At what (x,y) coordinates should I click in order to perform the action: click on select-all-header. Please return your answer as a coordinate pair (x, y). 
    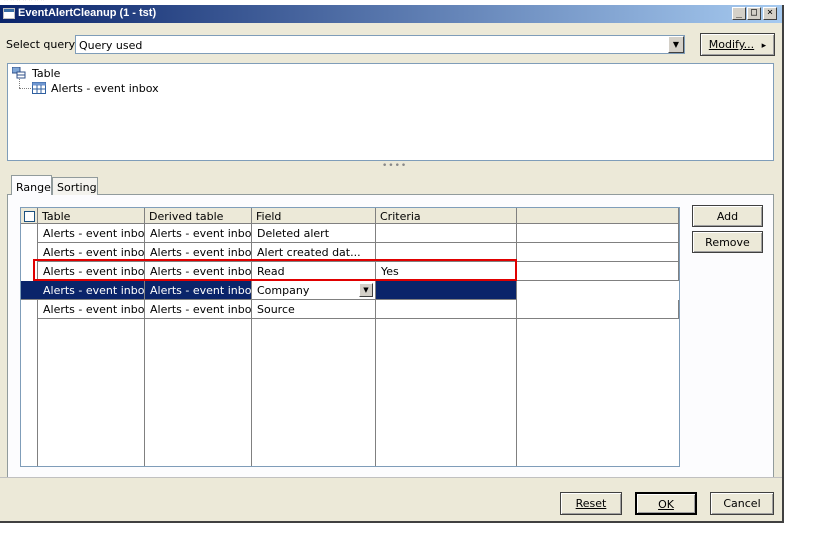
    Looking at the image, I should click on (29, 216).